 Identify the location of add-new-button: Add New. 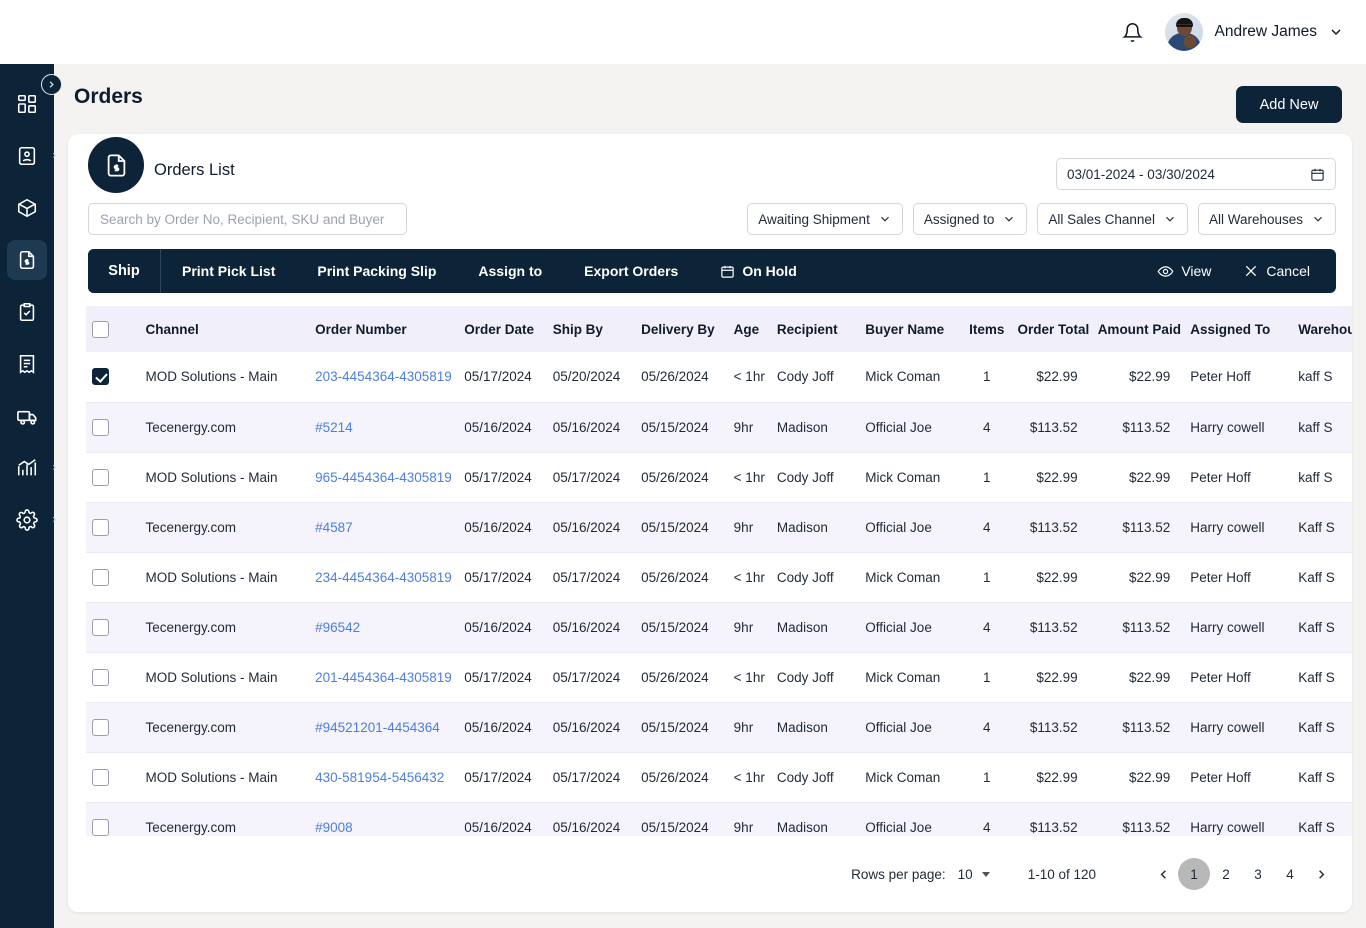
(1289, 104).